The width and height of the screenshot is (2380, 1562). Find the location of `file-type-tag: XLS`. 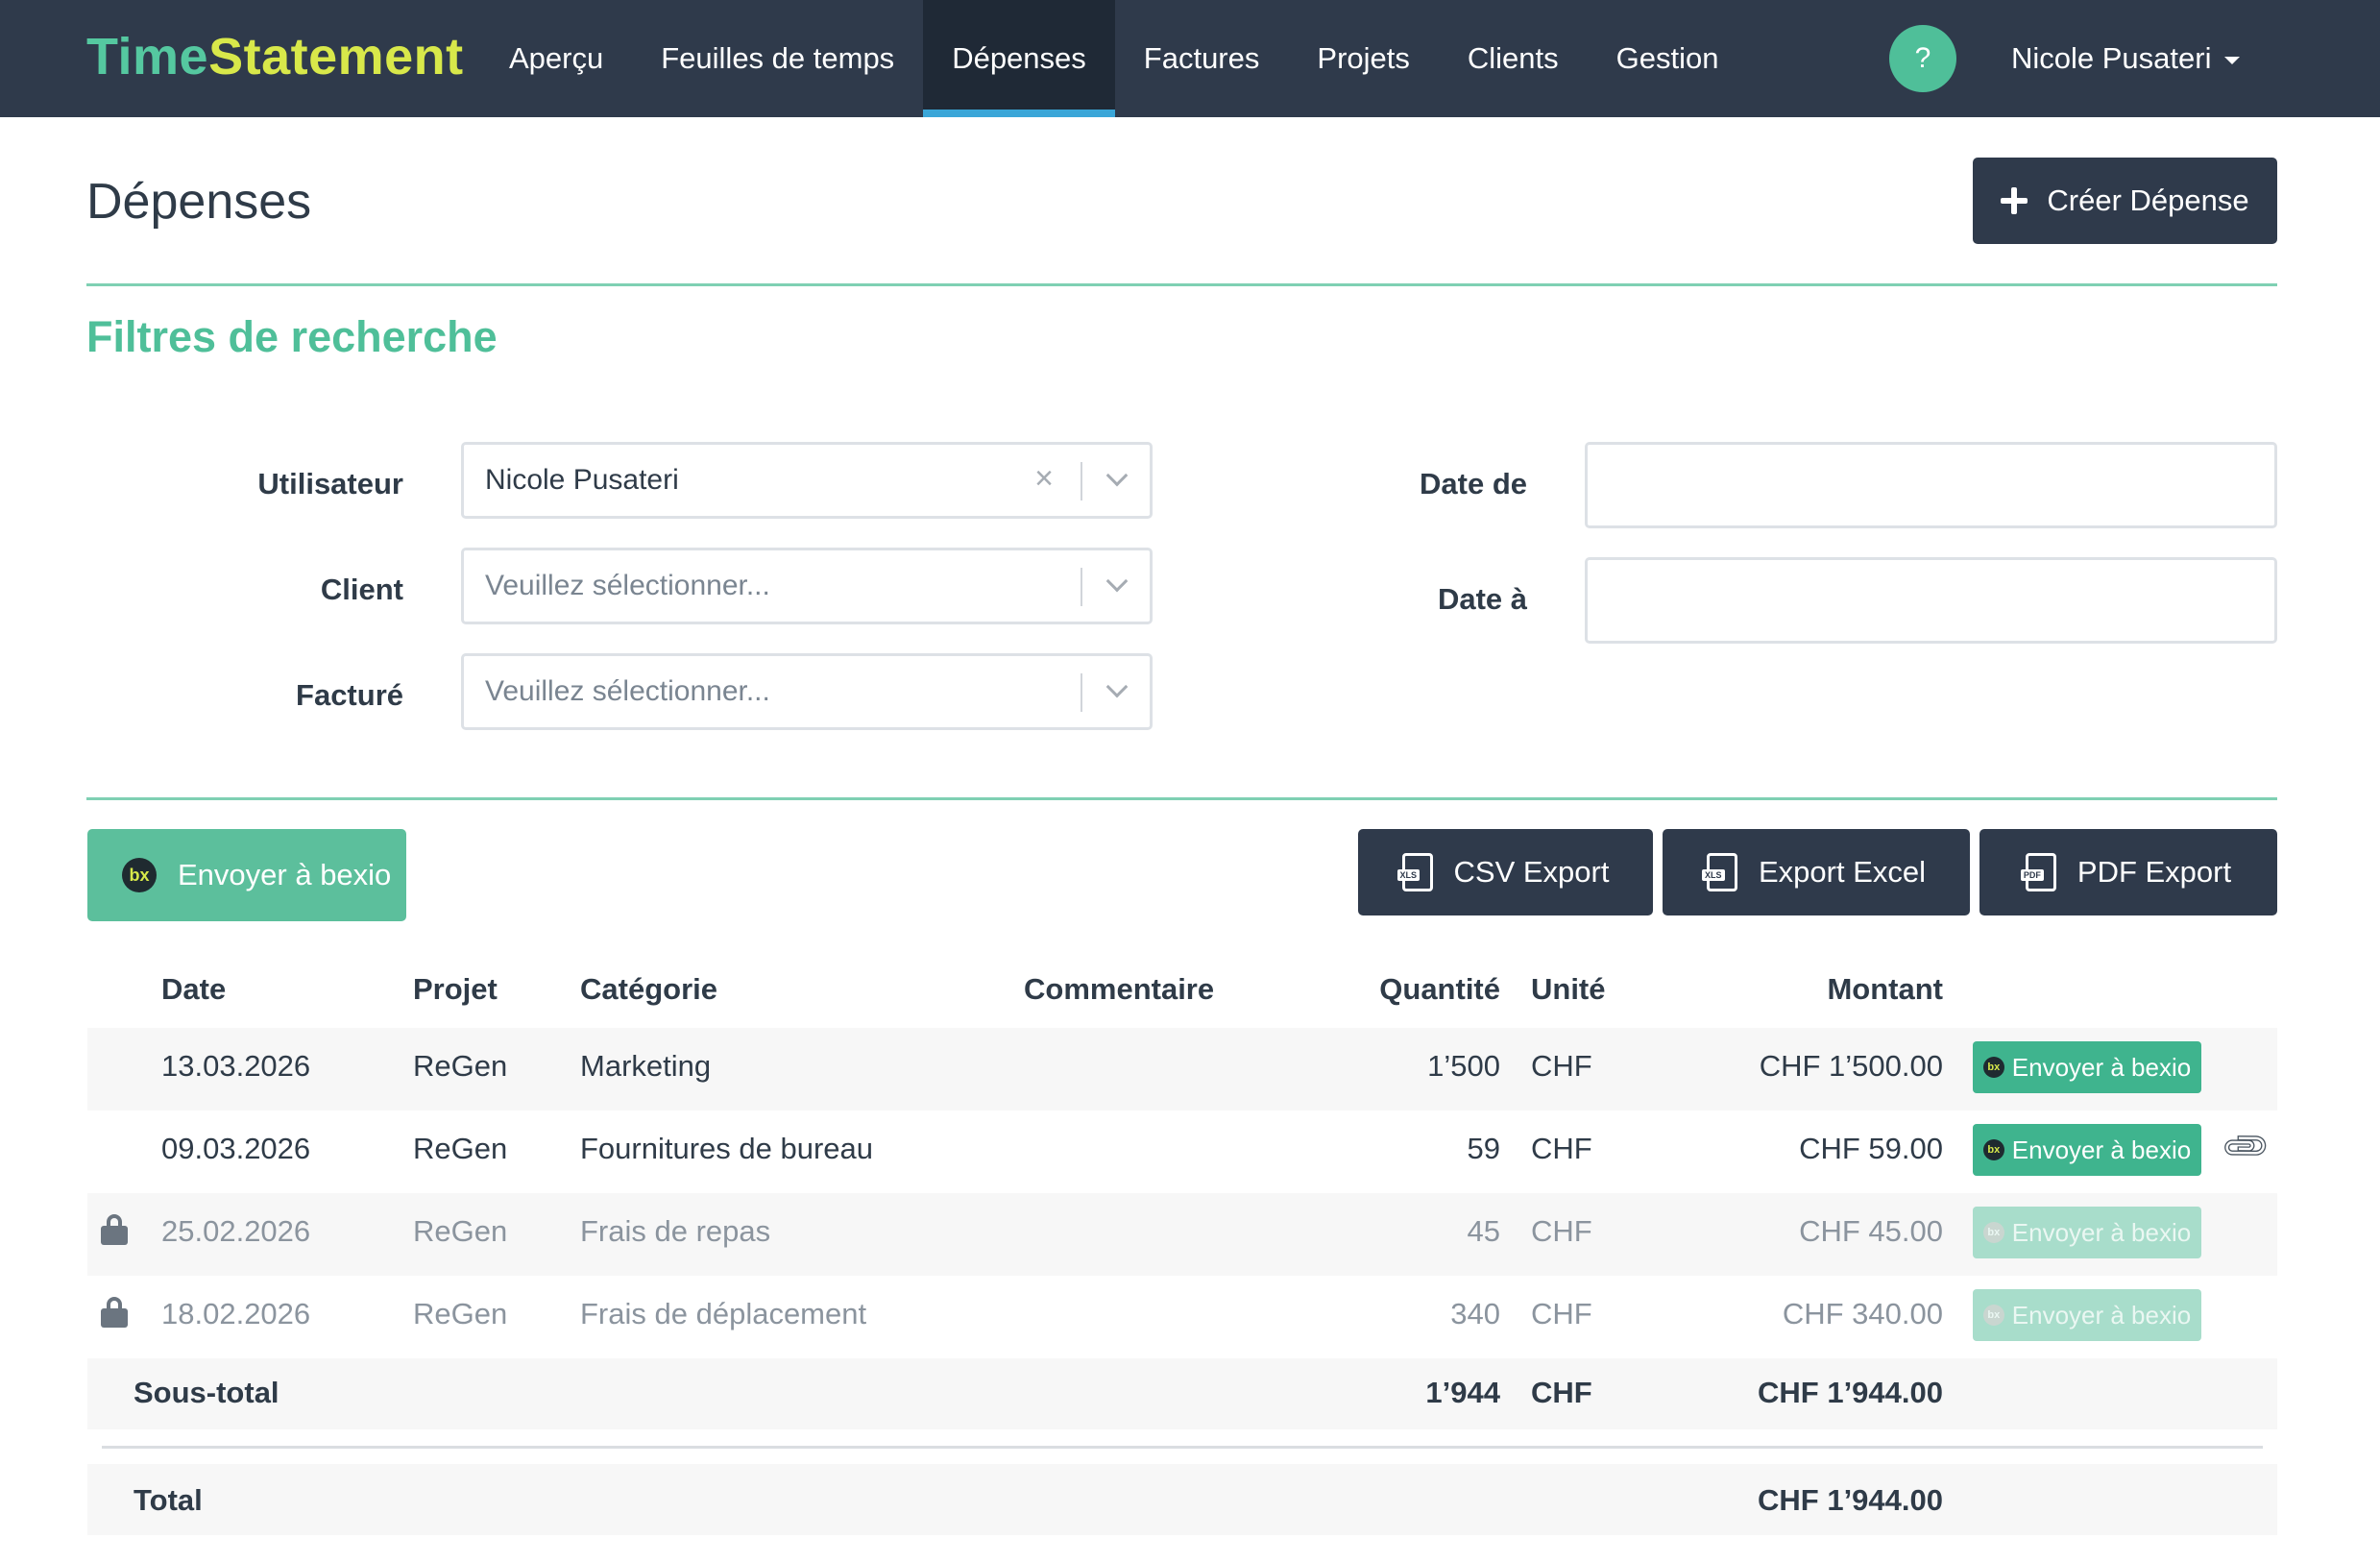

file-type-tag: XLS is located at coordinates (1408, 875).